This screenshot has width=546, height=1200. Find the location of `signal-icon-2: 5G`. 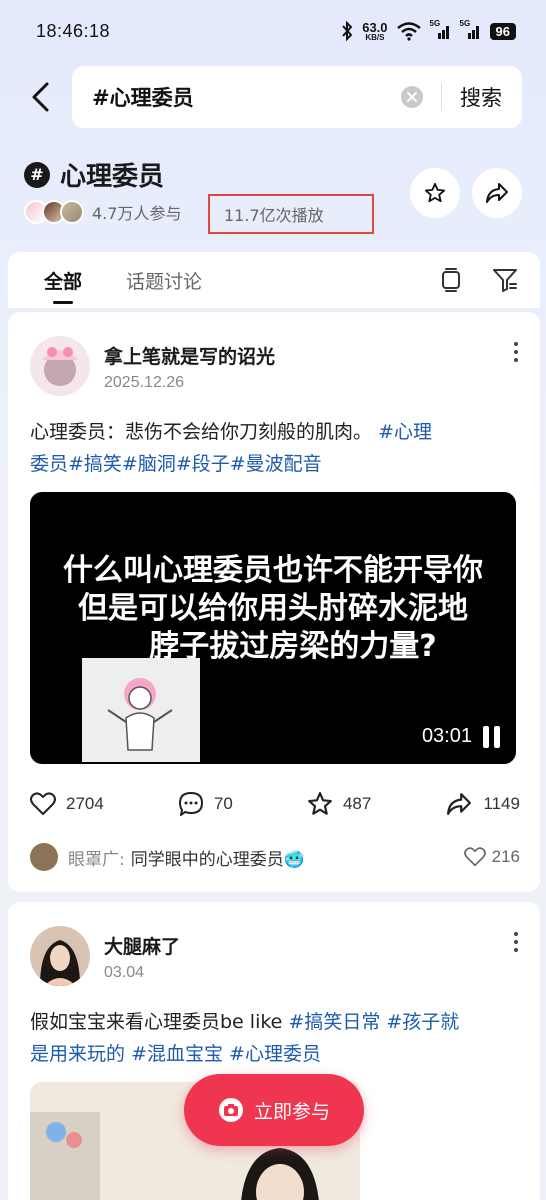

signal-icon-2: 5G is located at coordinates (471, 29).